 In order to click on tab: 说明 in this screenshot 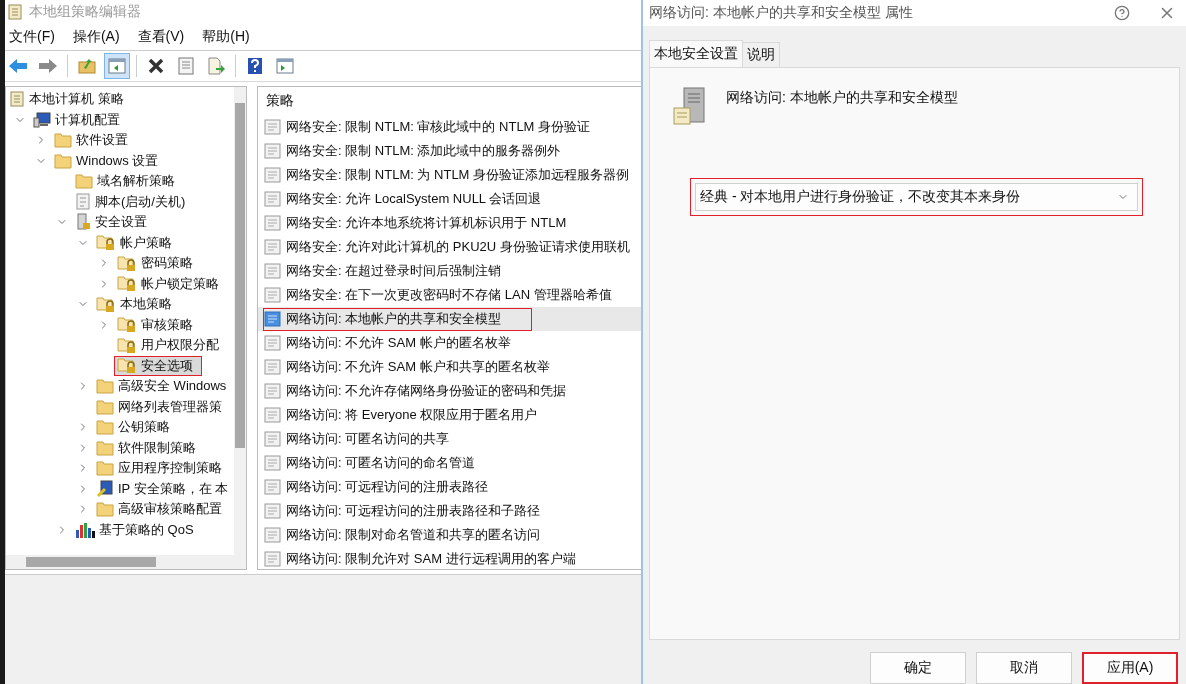, I will do `click(761, 54)`.